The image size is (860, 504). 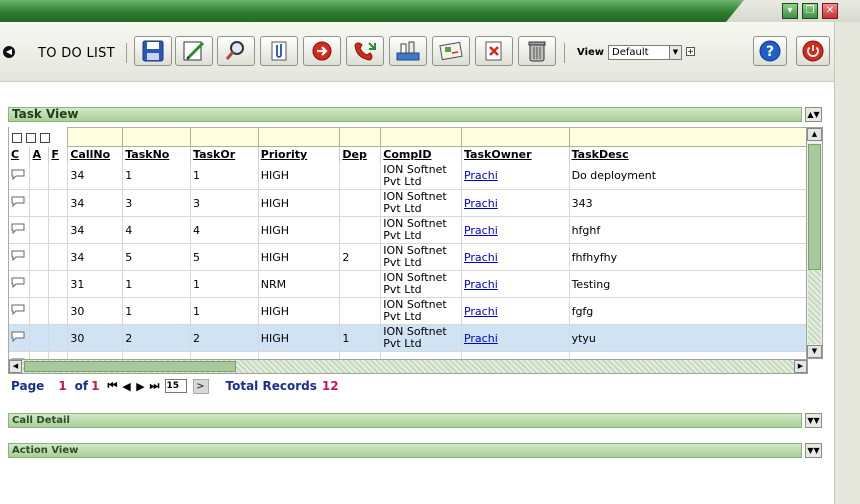 What do you see at coordinates (299, 137) in the screenshot?
I see `filter-priority` at bounding box center [299, 137].